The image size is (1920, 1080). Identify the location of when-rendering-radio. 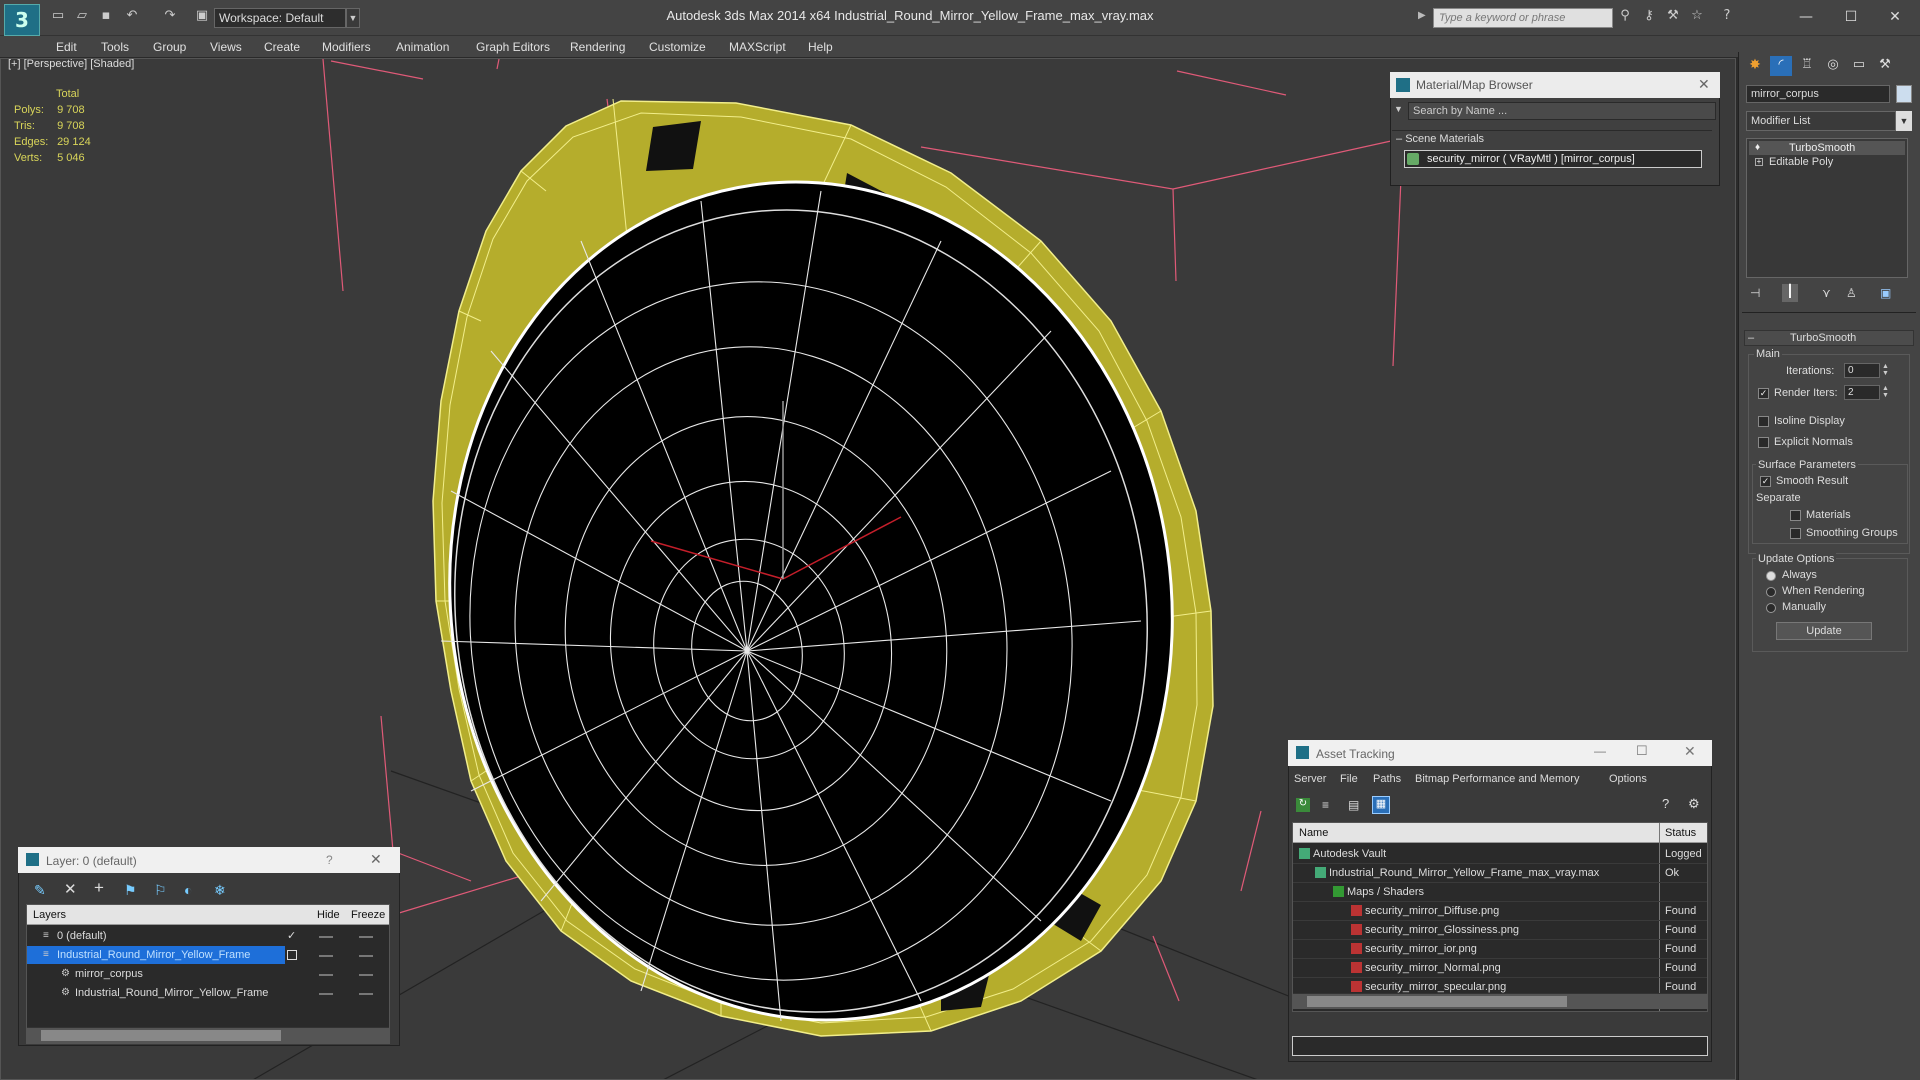
(1771, 592).